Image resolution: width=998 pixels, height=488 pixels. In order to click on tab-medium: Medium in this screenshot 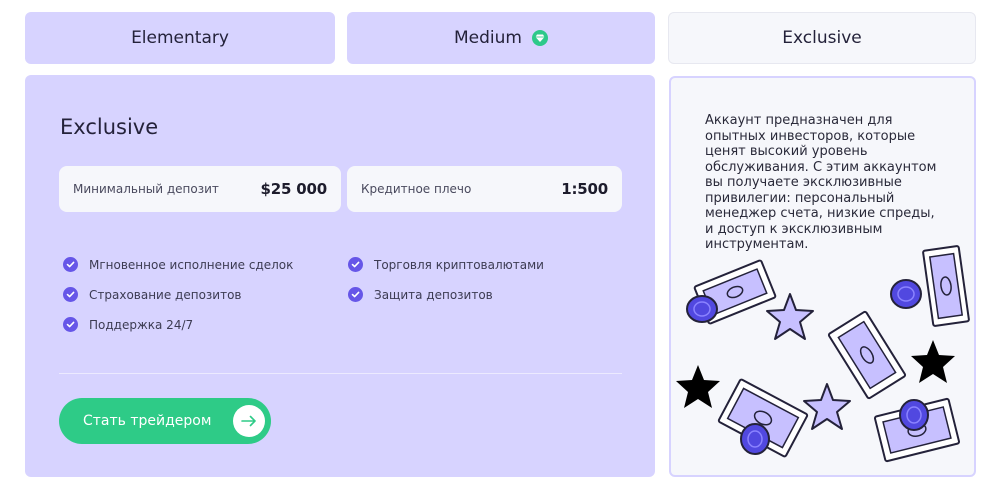, I will do `click(501, 38)`.